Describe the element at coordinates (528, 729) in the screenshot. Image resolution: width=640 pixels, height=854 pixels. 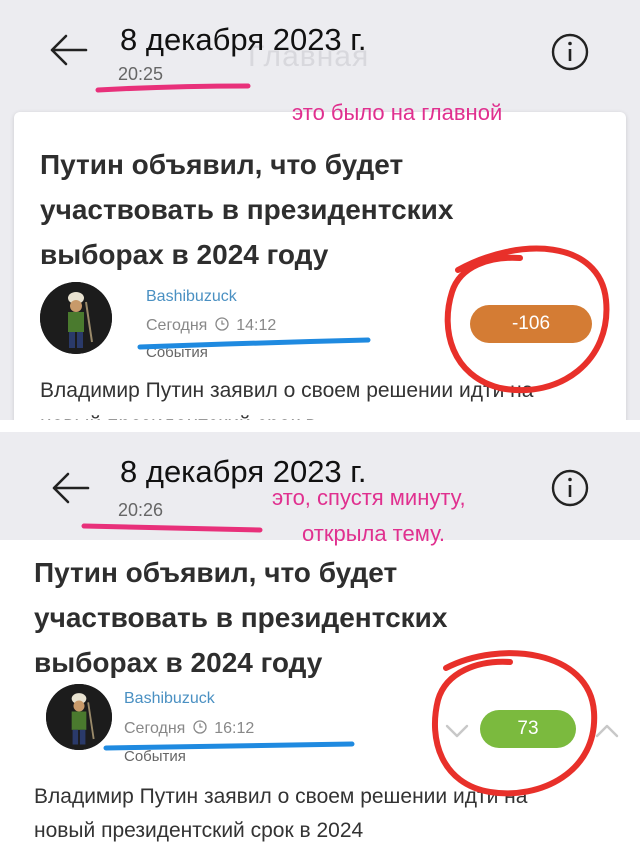
I see `rating-score: 73` at that location.